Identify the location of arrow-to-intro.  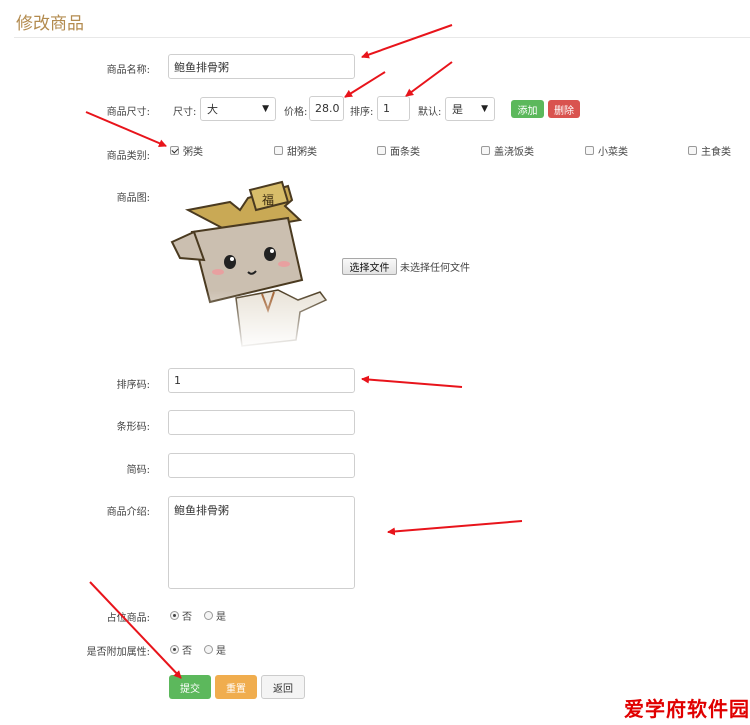
(455, 528).